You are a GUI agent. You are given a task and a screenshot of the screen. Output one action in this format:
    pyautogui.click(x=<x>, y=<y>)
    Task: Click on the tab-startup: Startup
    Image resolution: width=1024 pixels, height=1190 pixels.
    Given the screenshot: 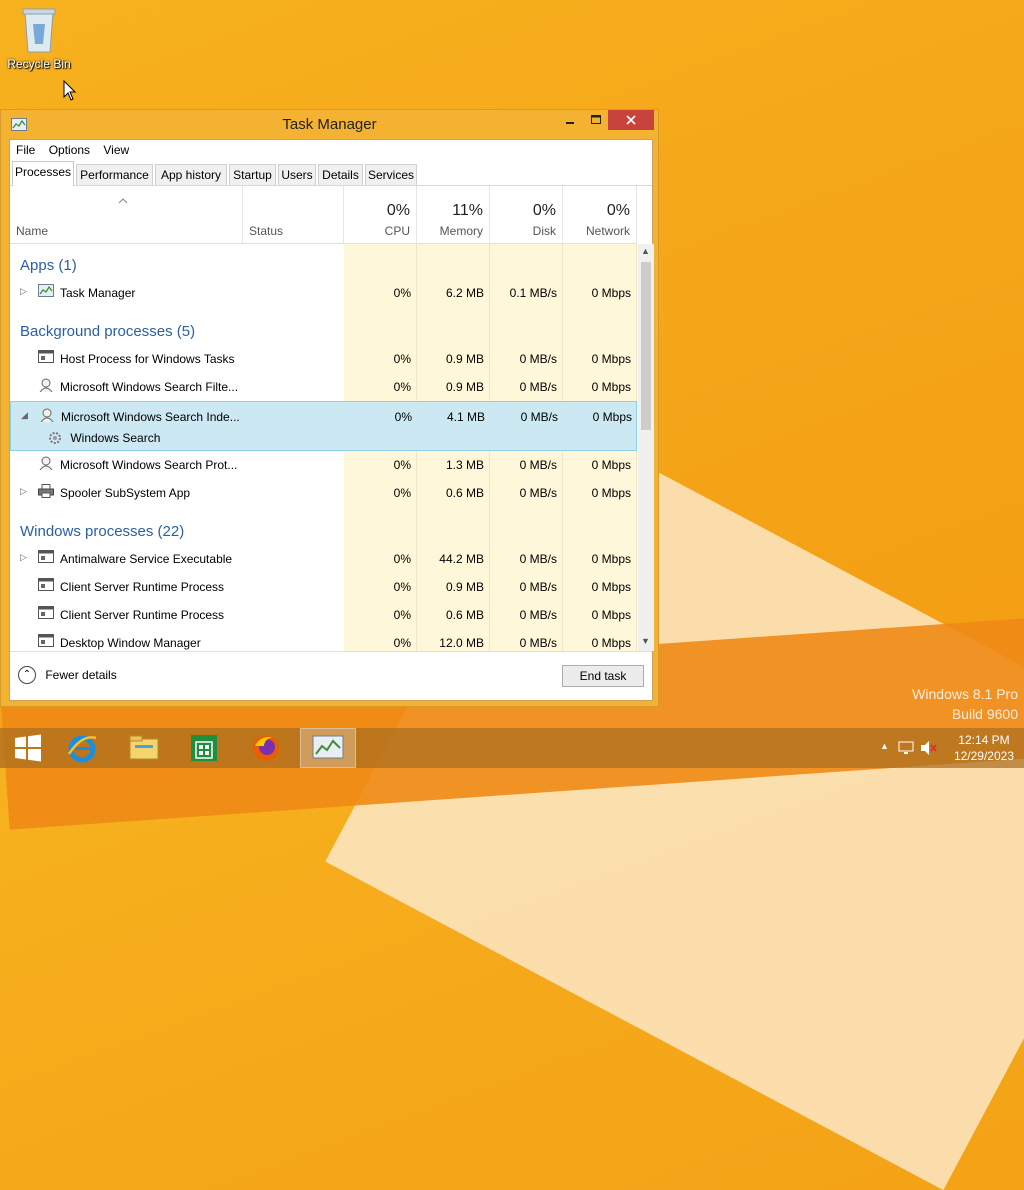 What is the action you would take?
    pyautogui.click(x=252, y=174)
    